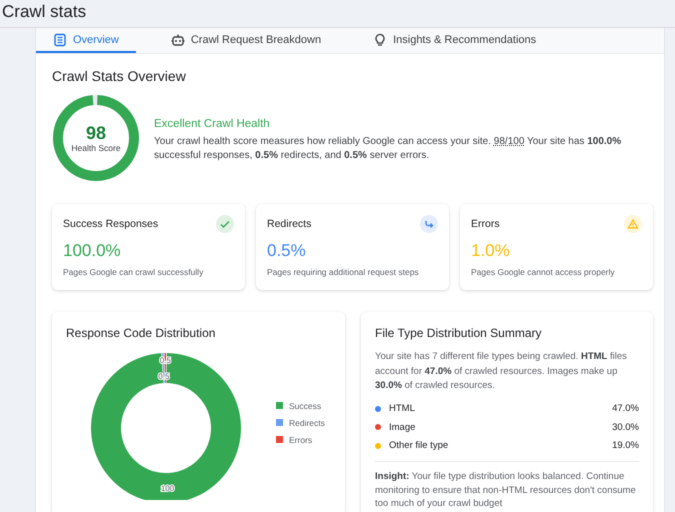 The height and width of the screenshot is (512, 675). I want to click on warning-icon, so click(633, 224).